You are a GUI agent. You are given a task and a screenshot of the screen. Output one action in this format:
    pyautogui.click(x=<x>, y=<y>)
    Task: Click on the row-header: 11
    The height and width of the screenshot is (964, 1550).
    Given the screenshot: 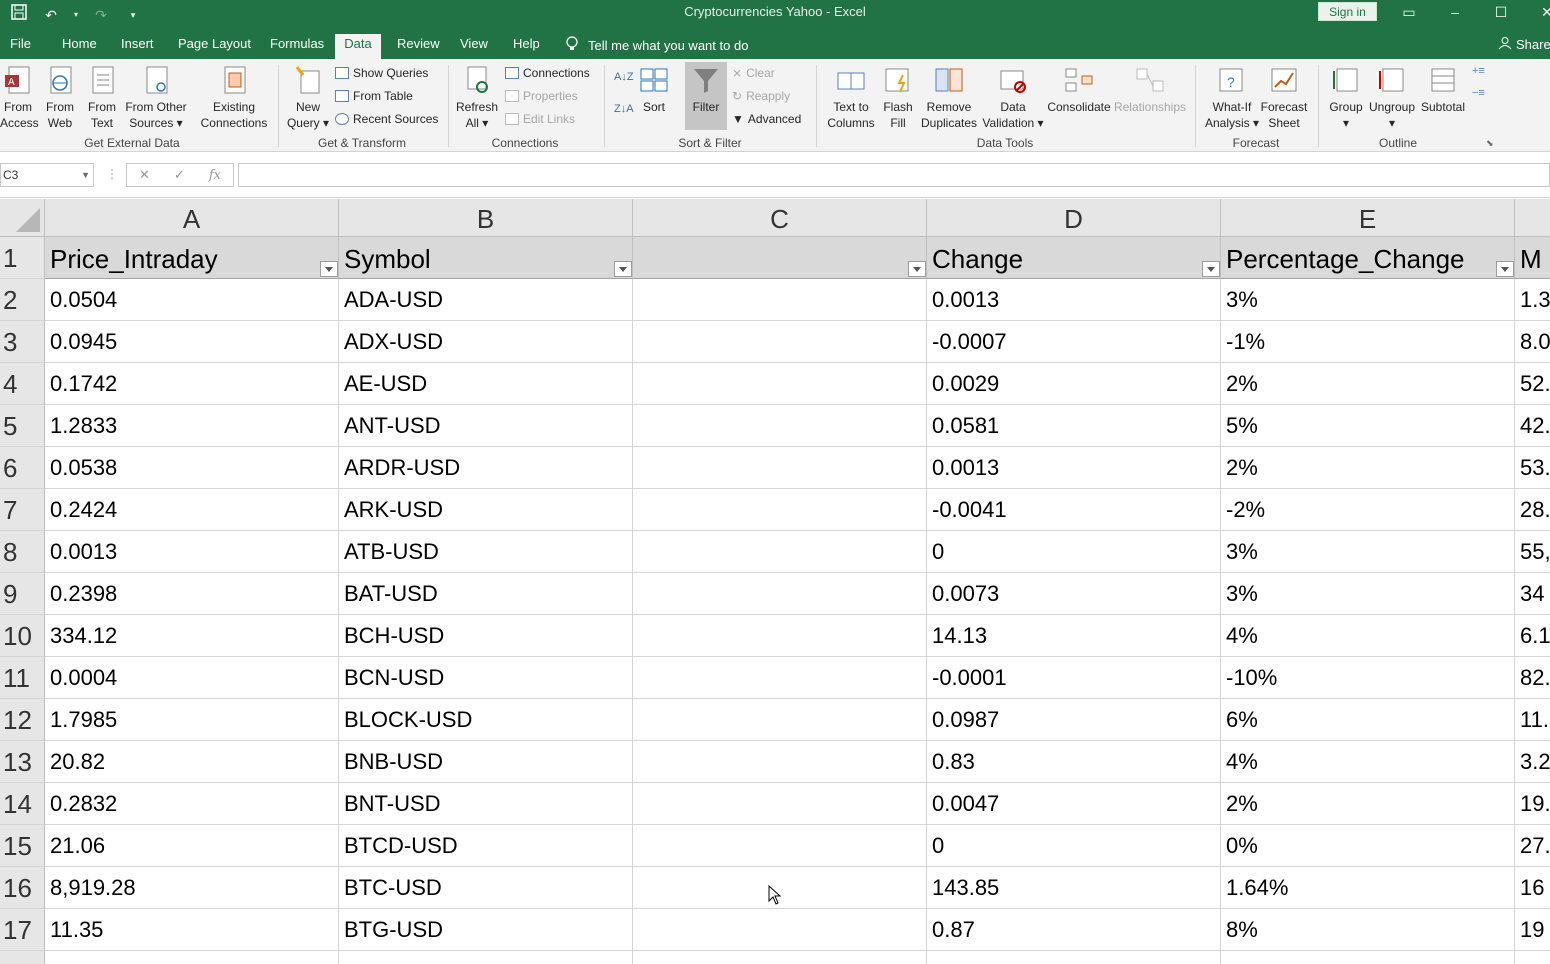 What is the action you would take?
    pyautogui.click(x=22, y=678)
    